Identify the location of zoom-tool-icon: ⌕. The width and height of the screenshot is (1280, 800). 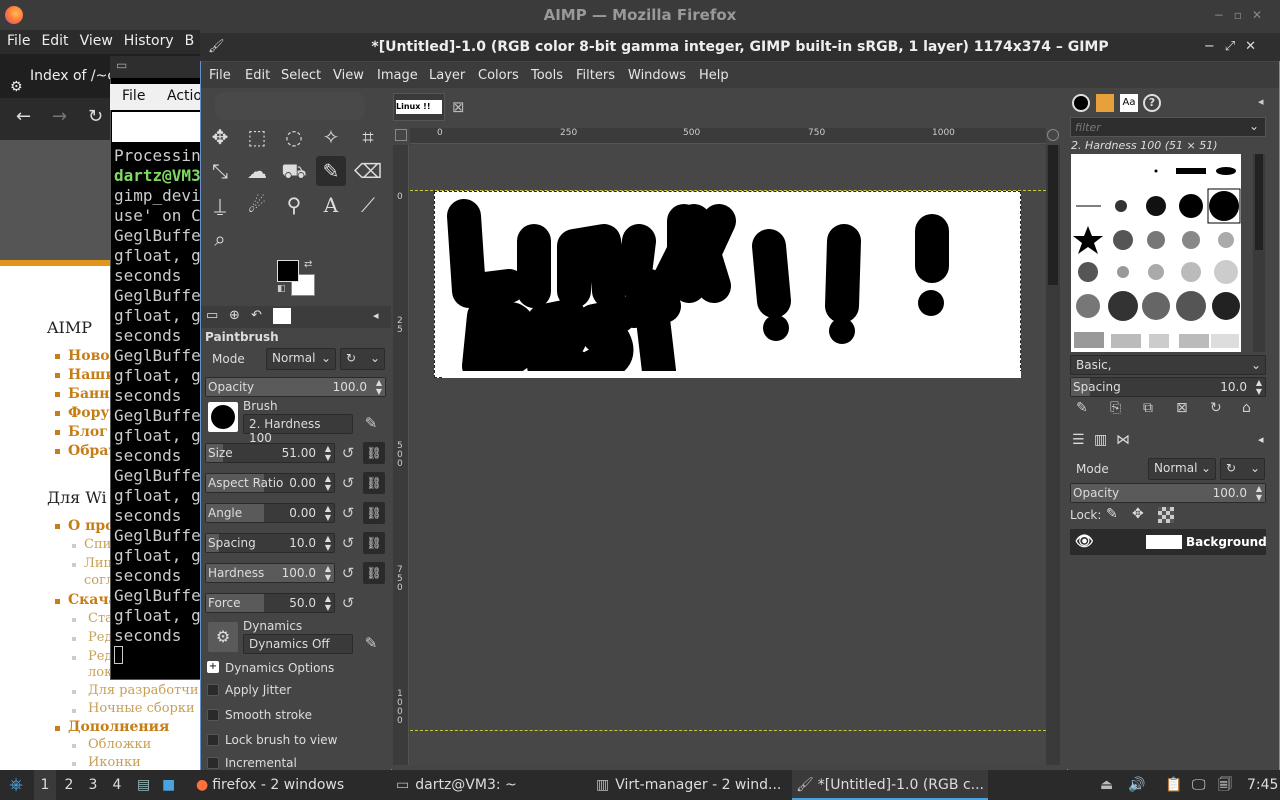
(220, 239).